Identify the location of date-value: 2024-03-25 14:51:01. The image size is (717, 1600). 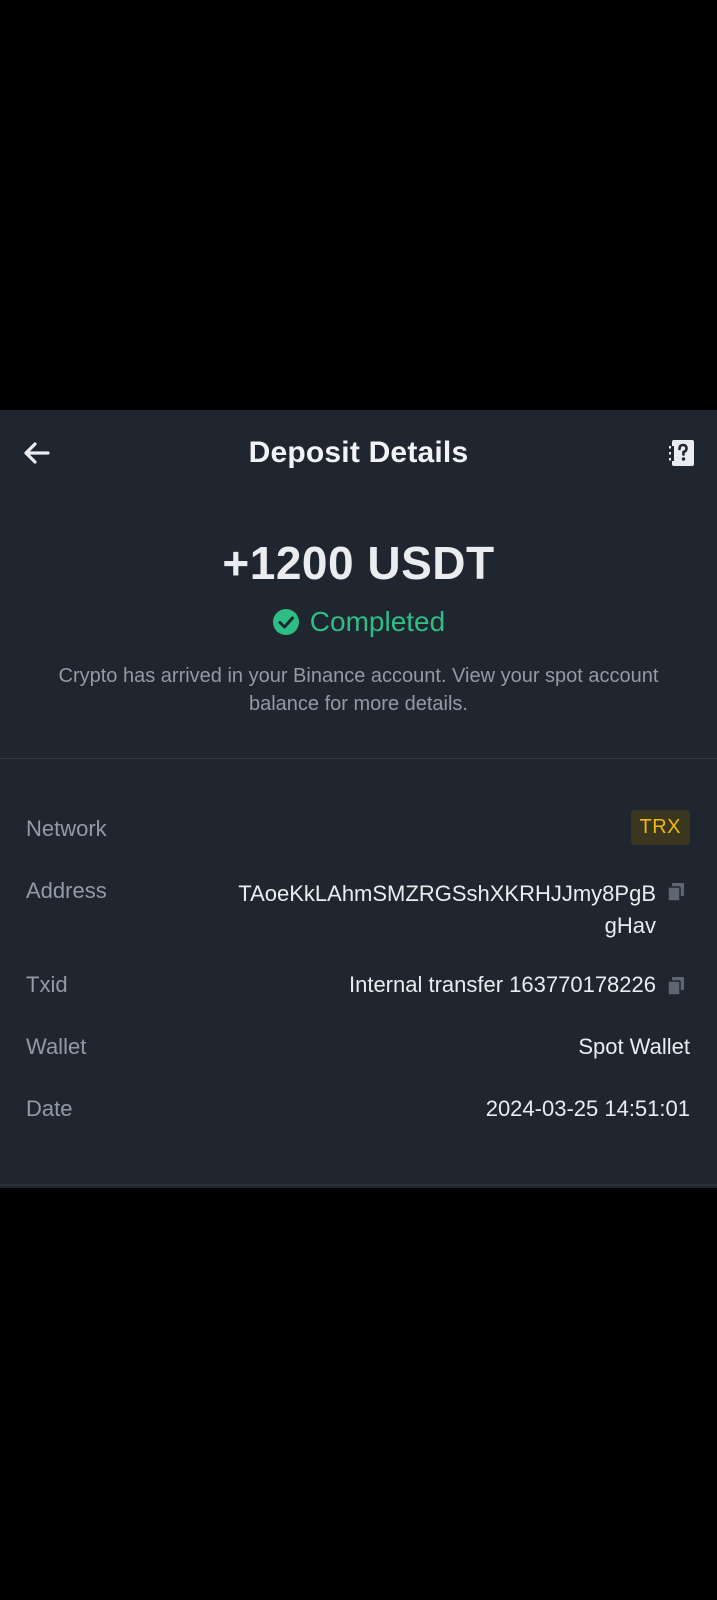
(587, 1108).